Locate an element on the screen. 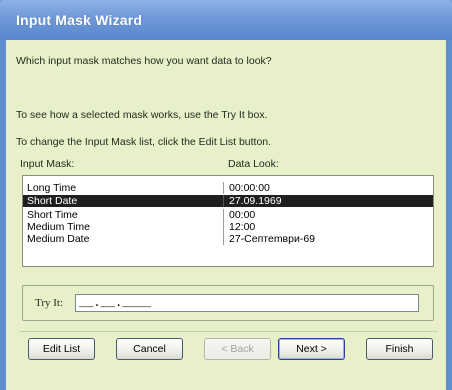 The width and height of the screenshot is (452, 390). list-item: Short Time 00:00 is located at coordinates (228, 215).